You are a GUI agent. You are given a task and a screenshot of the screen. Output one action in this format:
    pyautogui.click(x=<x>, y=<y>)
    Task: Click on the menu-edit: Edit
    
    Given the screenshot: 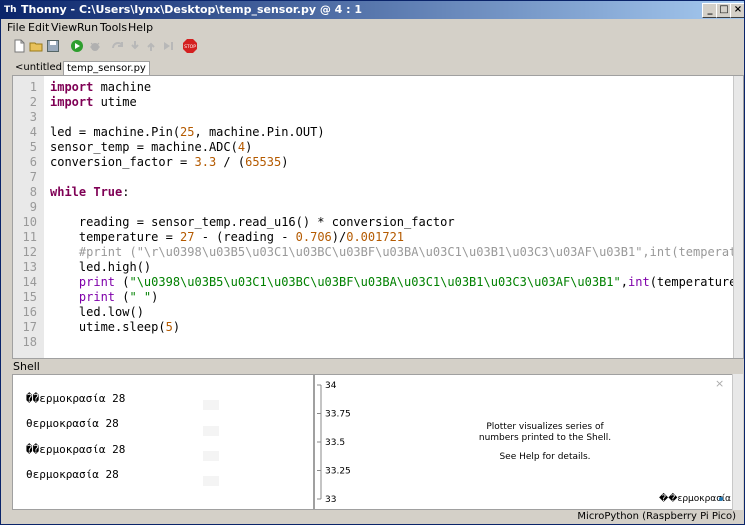 What is the action you would take?
    pyautogui.click(x=38, y=27)
    